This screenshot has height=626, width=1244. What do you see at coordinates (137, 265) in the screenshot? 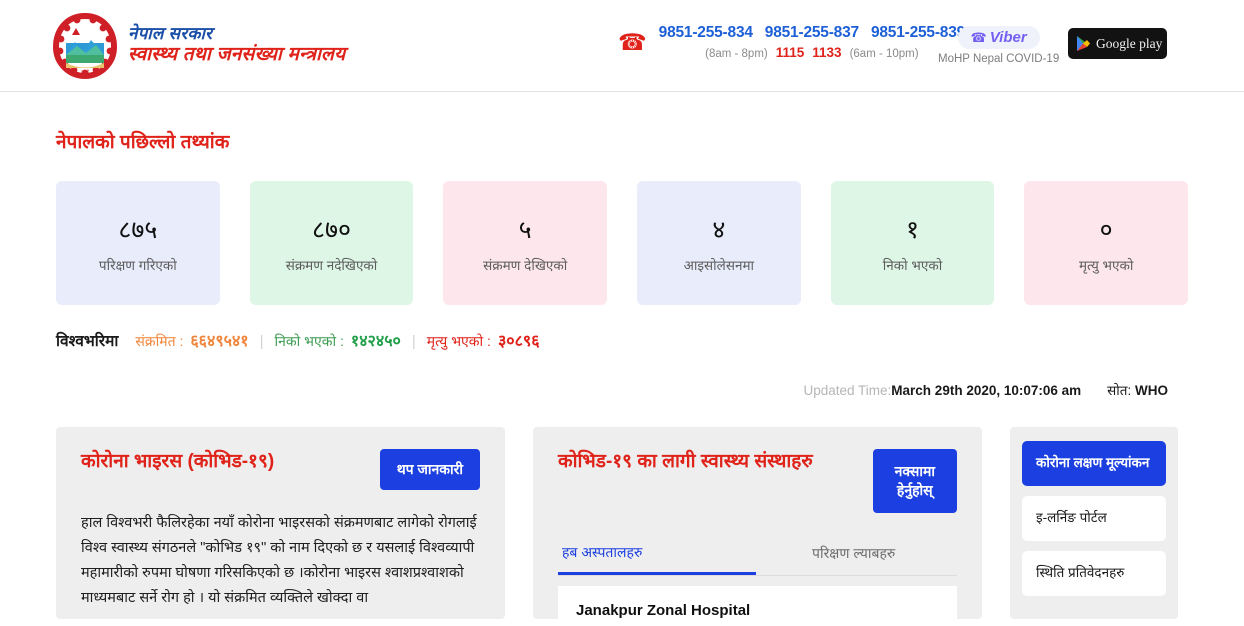
I see `stat-label: परिक्षण गरिएको` at bounding box center [137, 265].